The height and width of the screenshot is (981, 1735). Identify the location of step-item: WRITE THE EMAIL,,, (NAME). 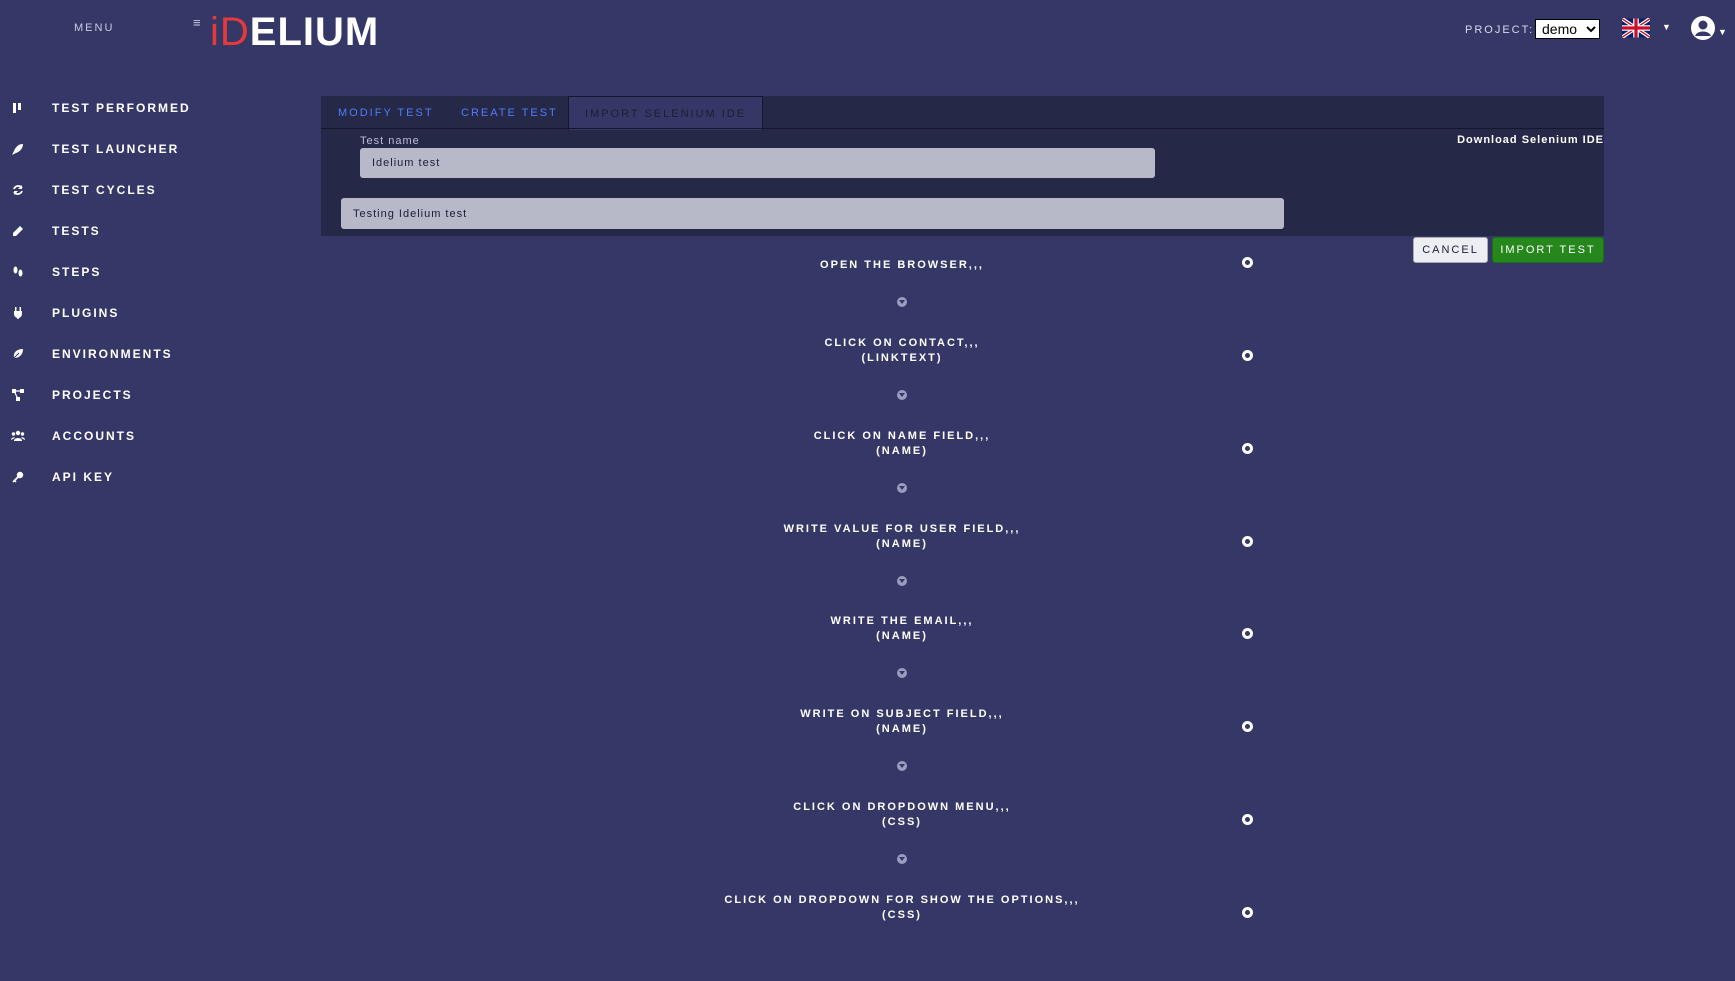
(902, 629).